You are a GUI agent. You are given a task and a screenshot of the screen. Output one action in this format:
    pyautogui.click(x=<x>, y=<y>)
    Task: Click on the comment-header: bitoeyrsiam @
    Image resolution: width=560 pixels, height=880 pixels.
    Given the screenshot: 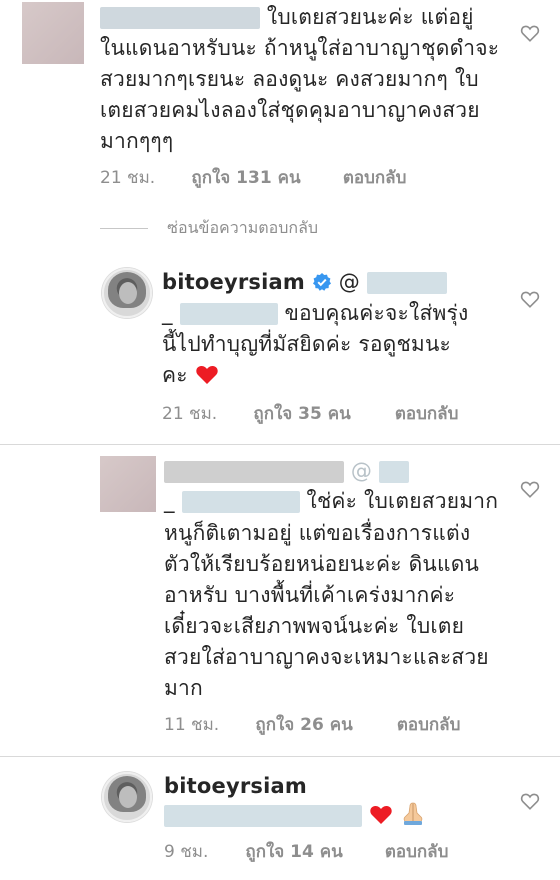 What is the action you would take?
    pyautogui.click(x=304, y=282)
    